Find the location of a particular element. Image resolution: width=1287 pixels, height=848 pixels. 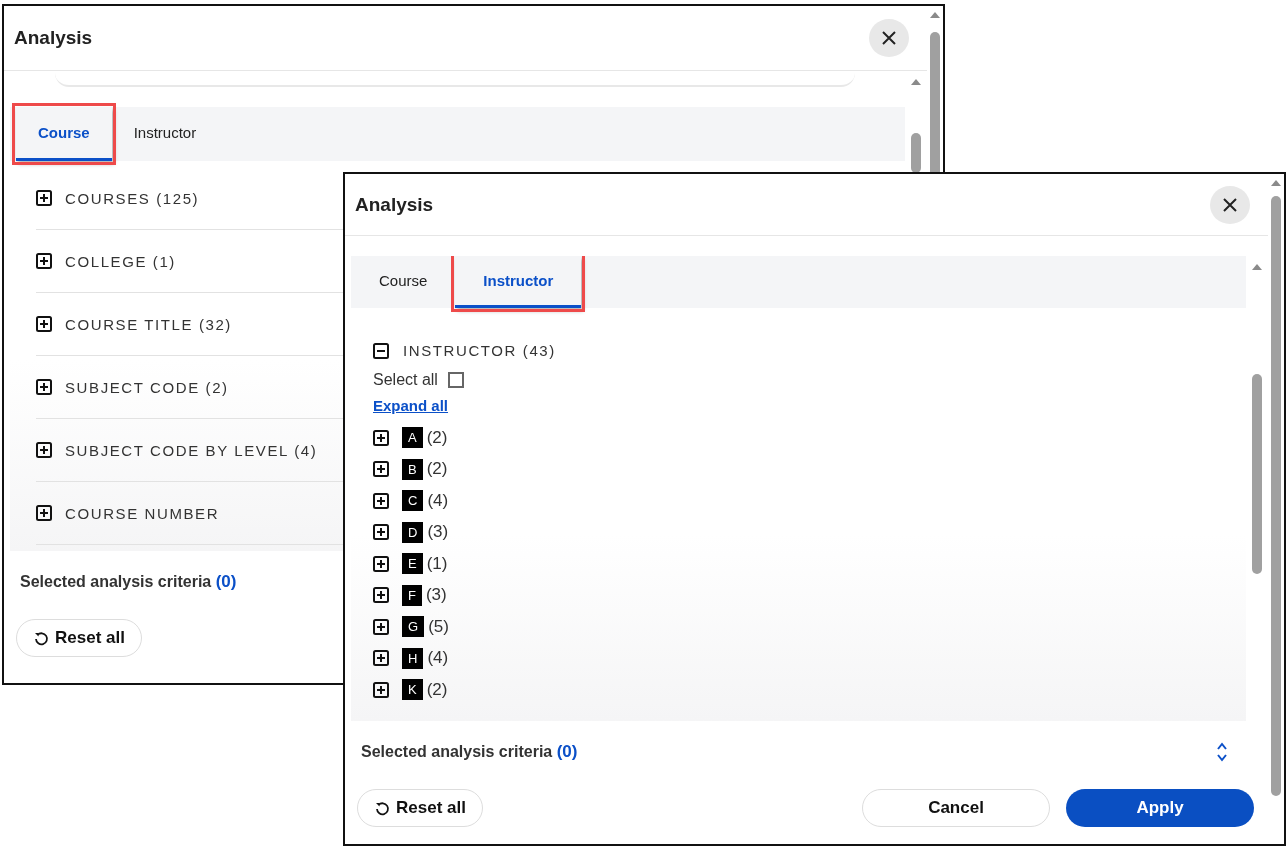

filter-label: COLLEGE (1) is located at coordinates (120, 261).